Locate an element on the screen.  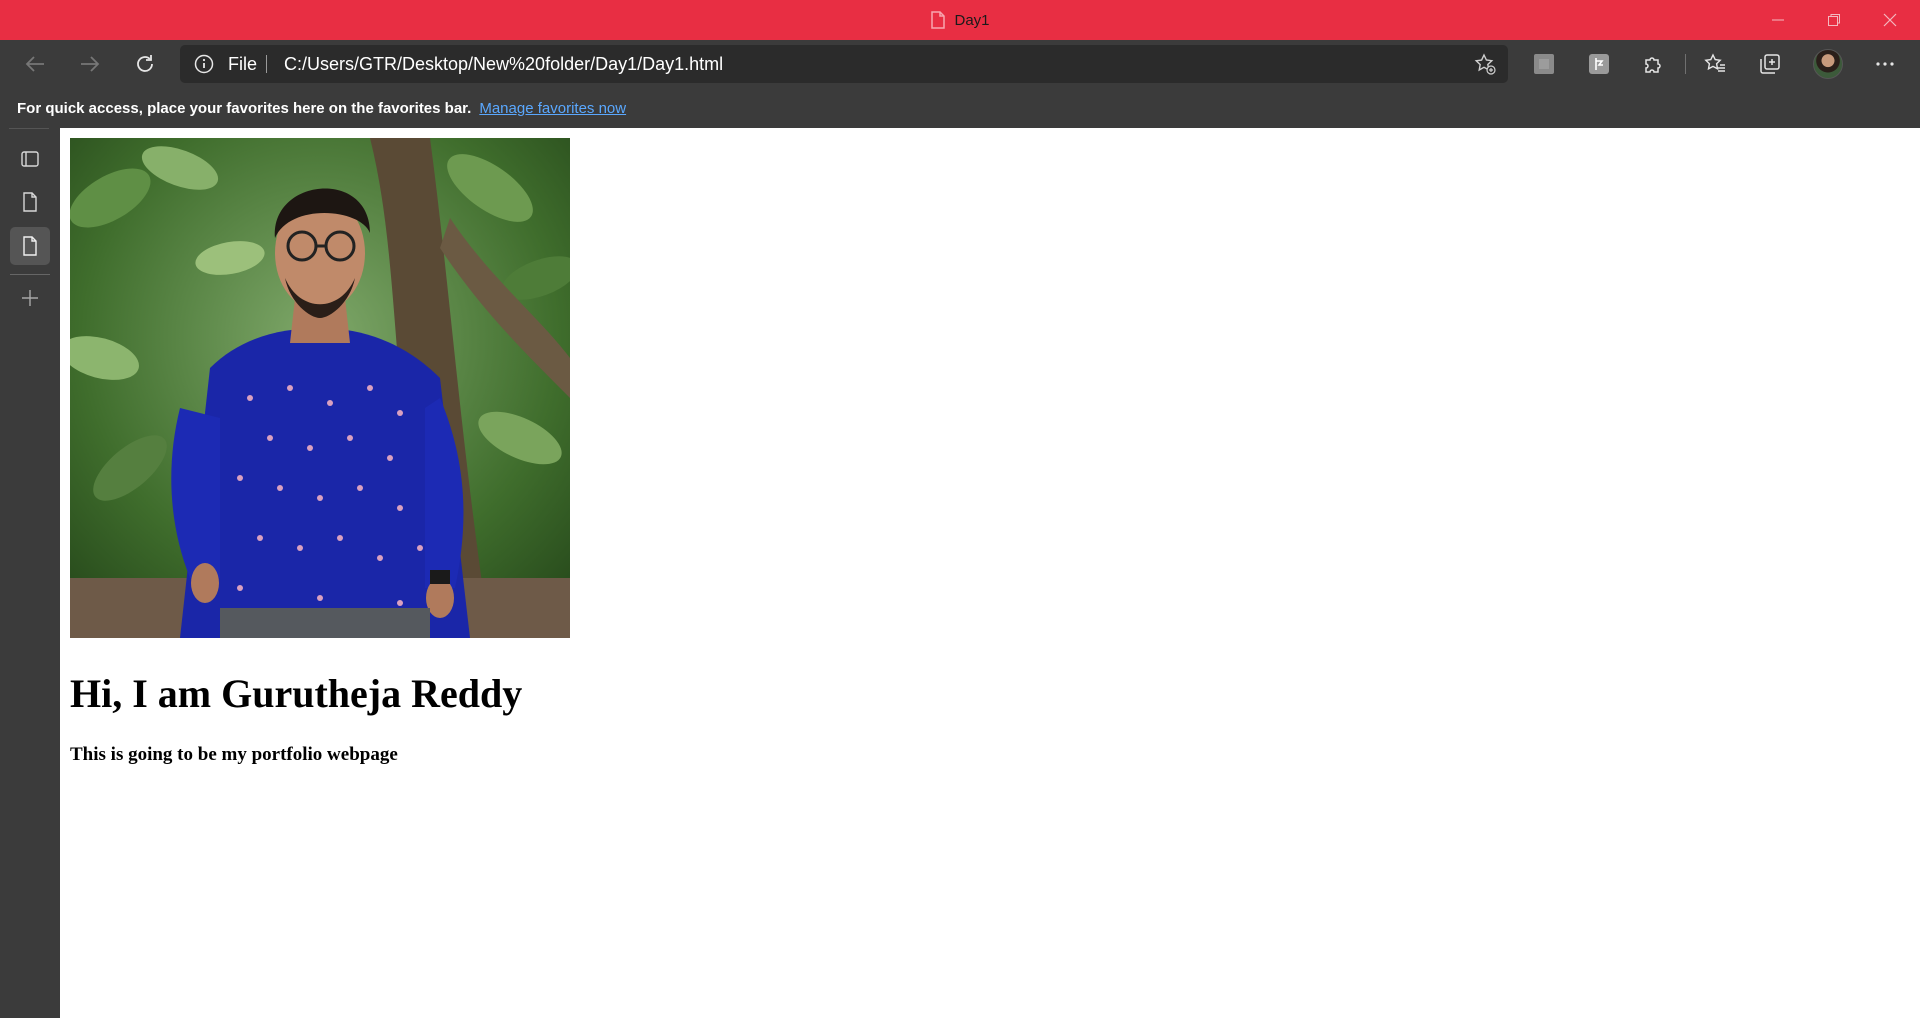
favorites-button is located at coordinates (1715, 64).